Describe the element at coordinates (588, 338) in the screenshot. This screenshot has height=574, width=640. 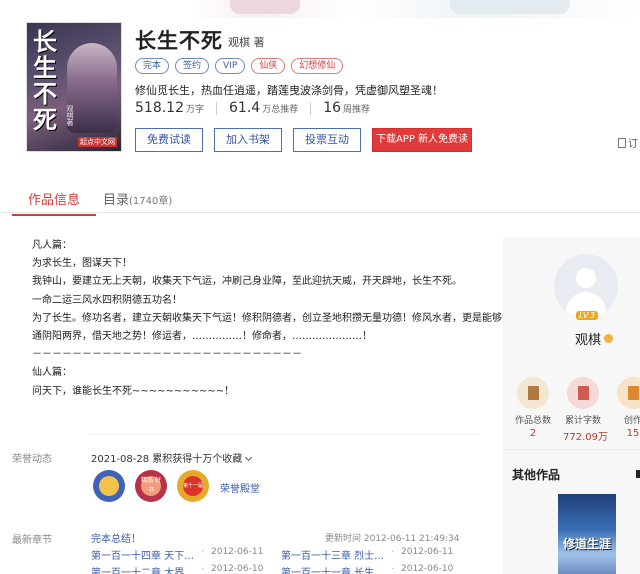
I see `author-name: 观棋` at that location.